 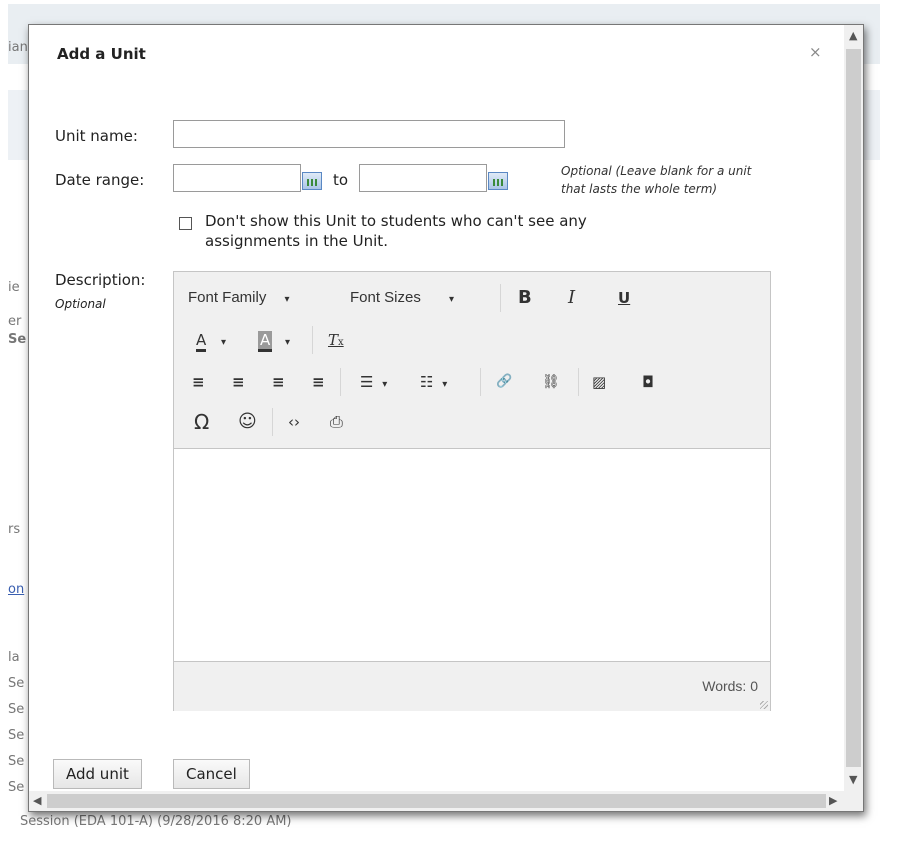 I want to click on date-range-hint-line2: that lasts the whole term), so click(x=639, y=189).